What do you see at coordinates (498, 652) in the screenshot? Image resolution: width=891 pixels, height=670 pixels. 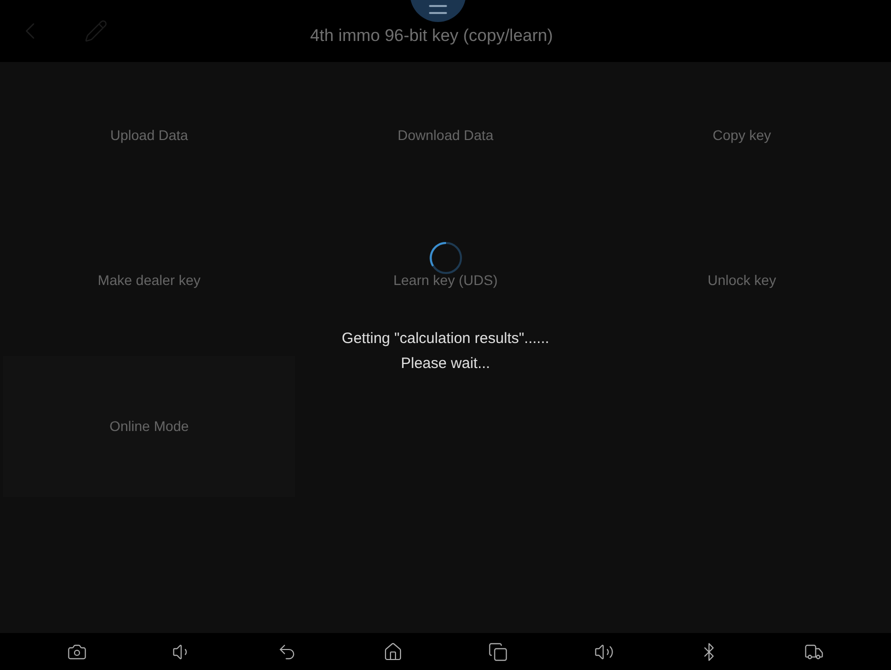 I see `recents-icon` at bounding box center [498, 652].